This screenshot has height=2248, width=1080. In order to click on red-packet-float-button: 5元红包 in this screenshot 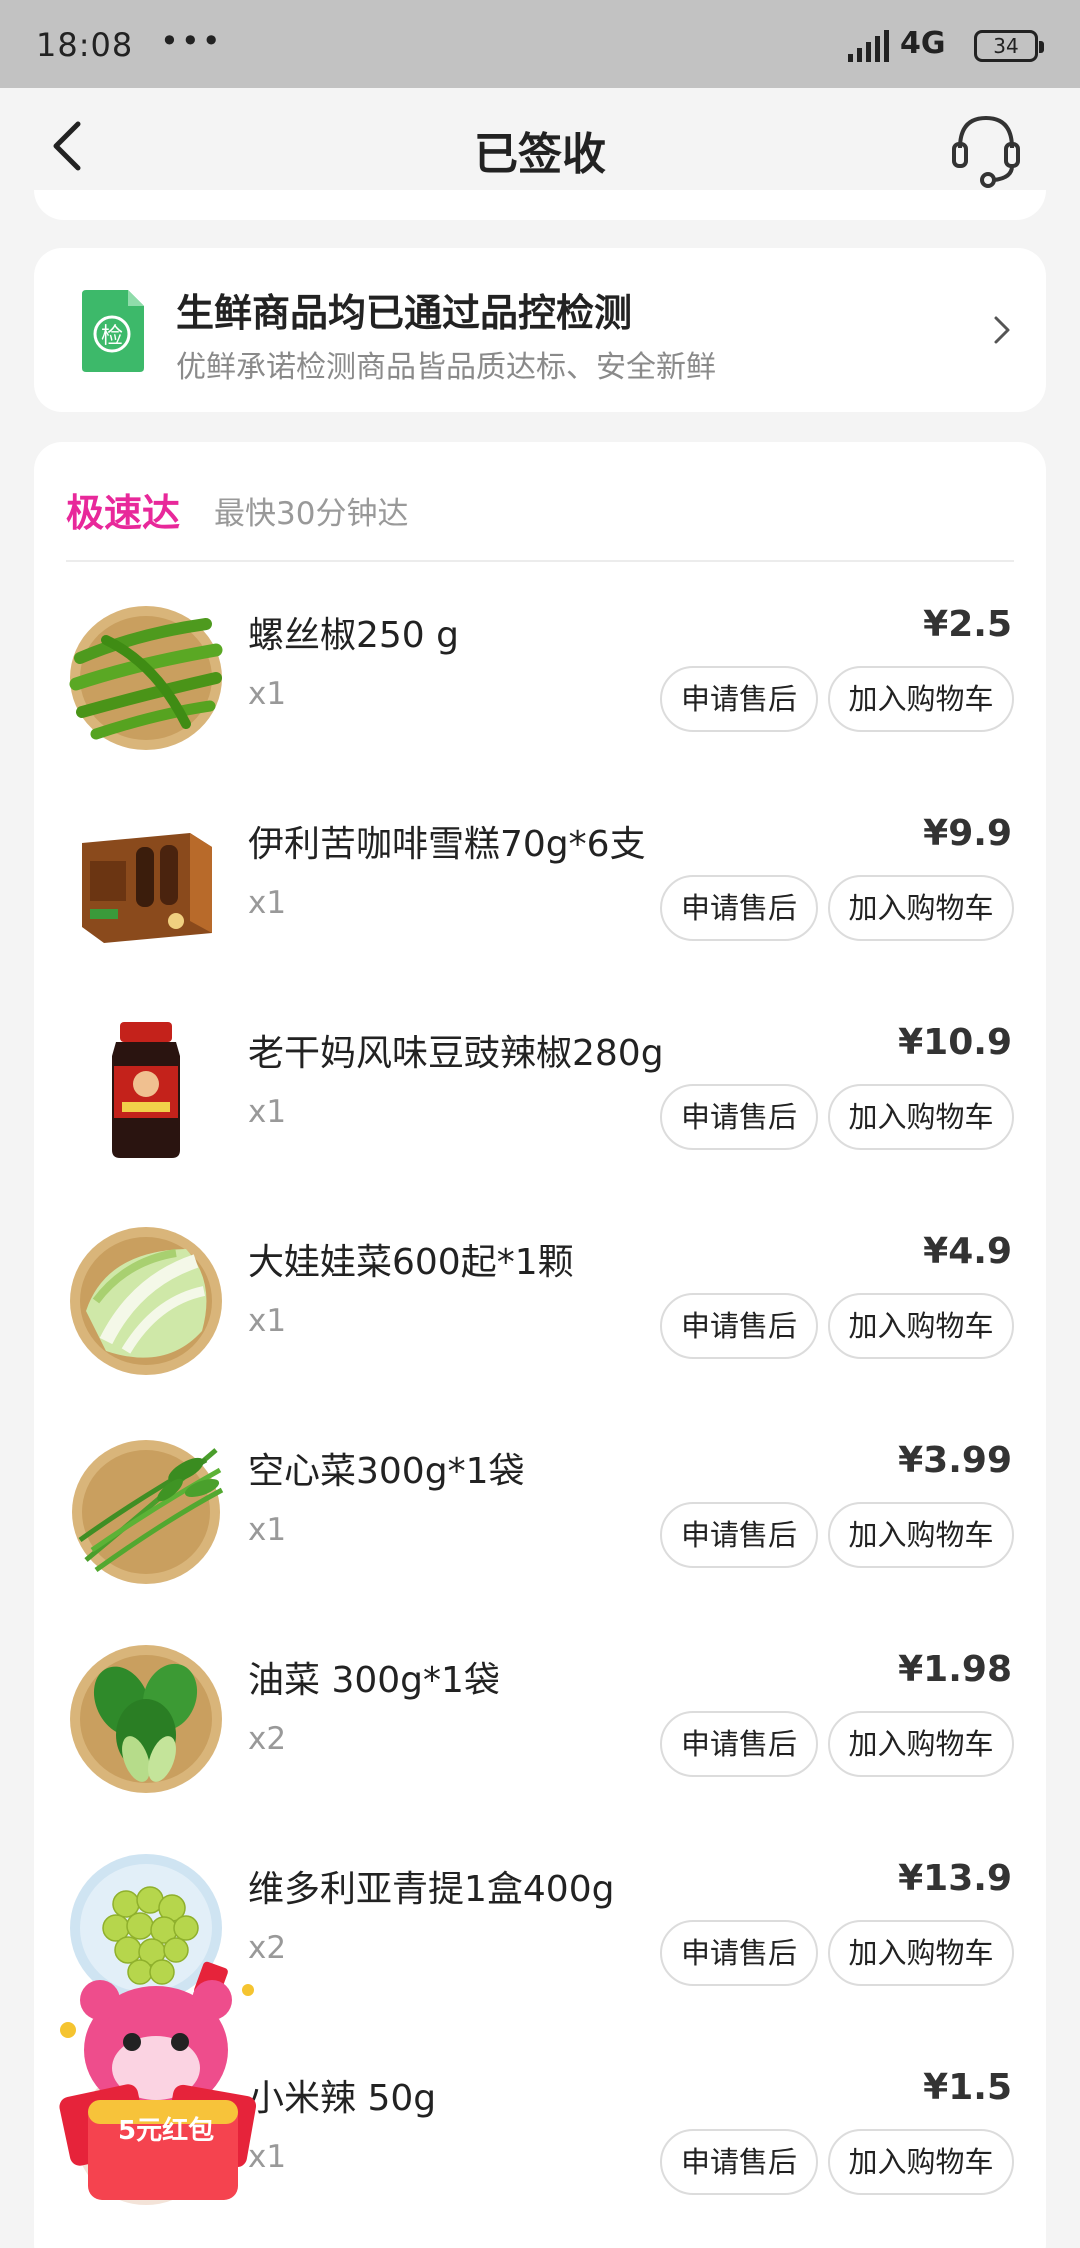, I will do `click(158, 2085)`.